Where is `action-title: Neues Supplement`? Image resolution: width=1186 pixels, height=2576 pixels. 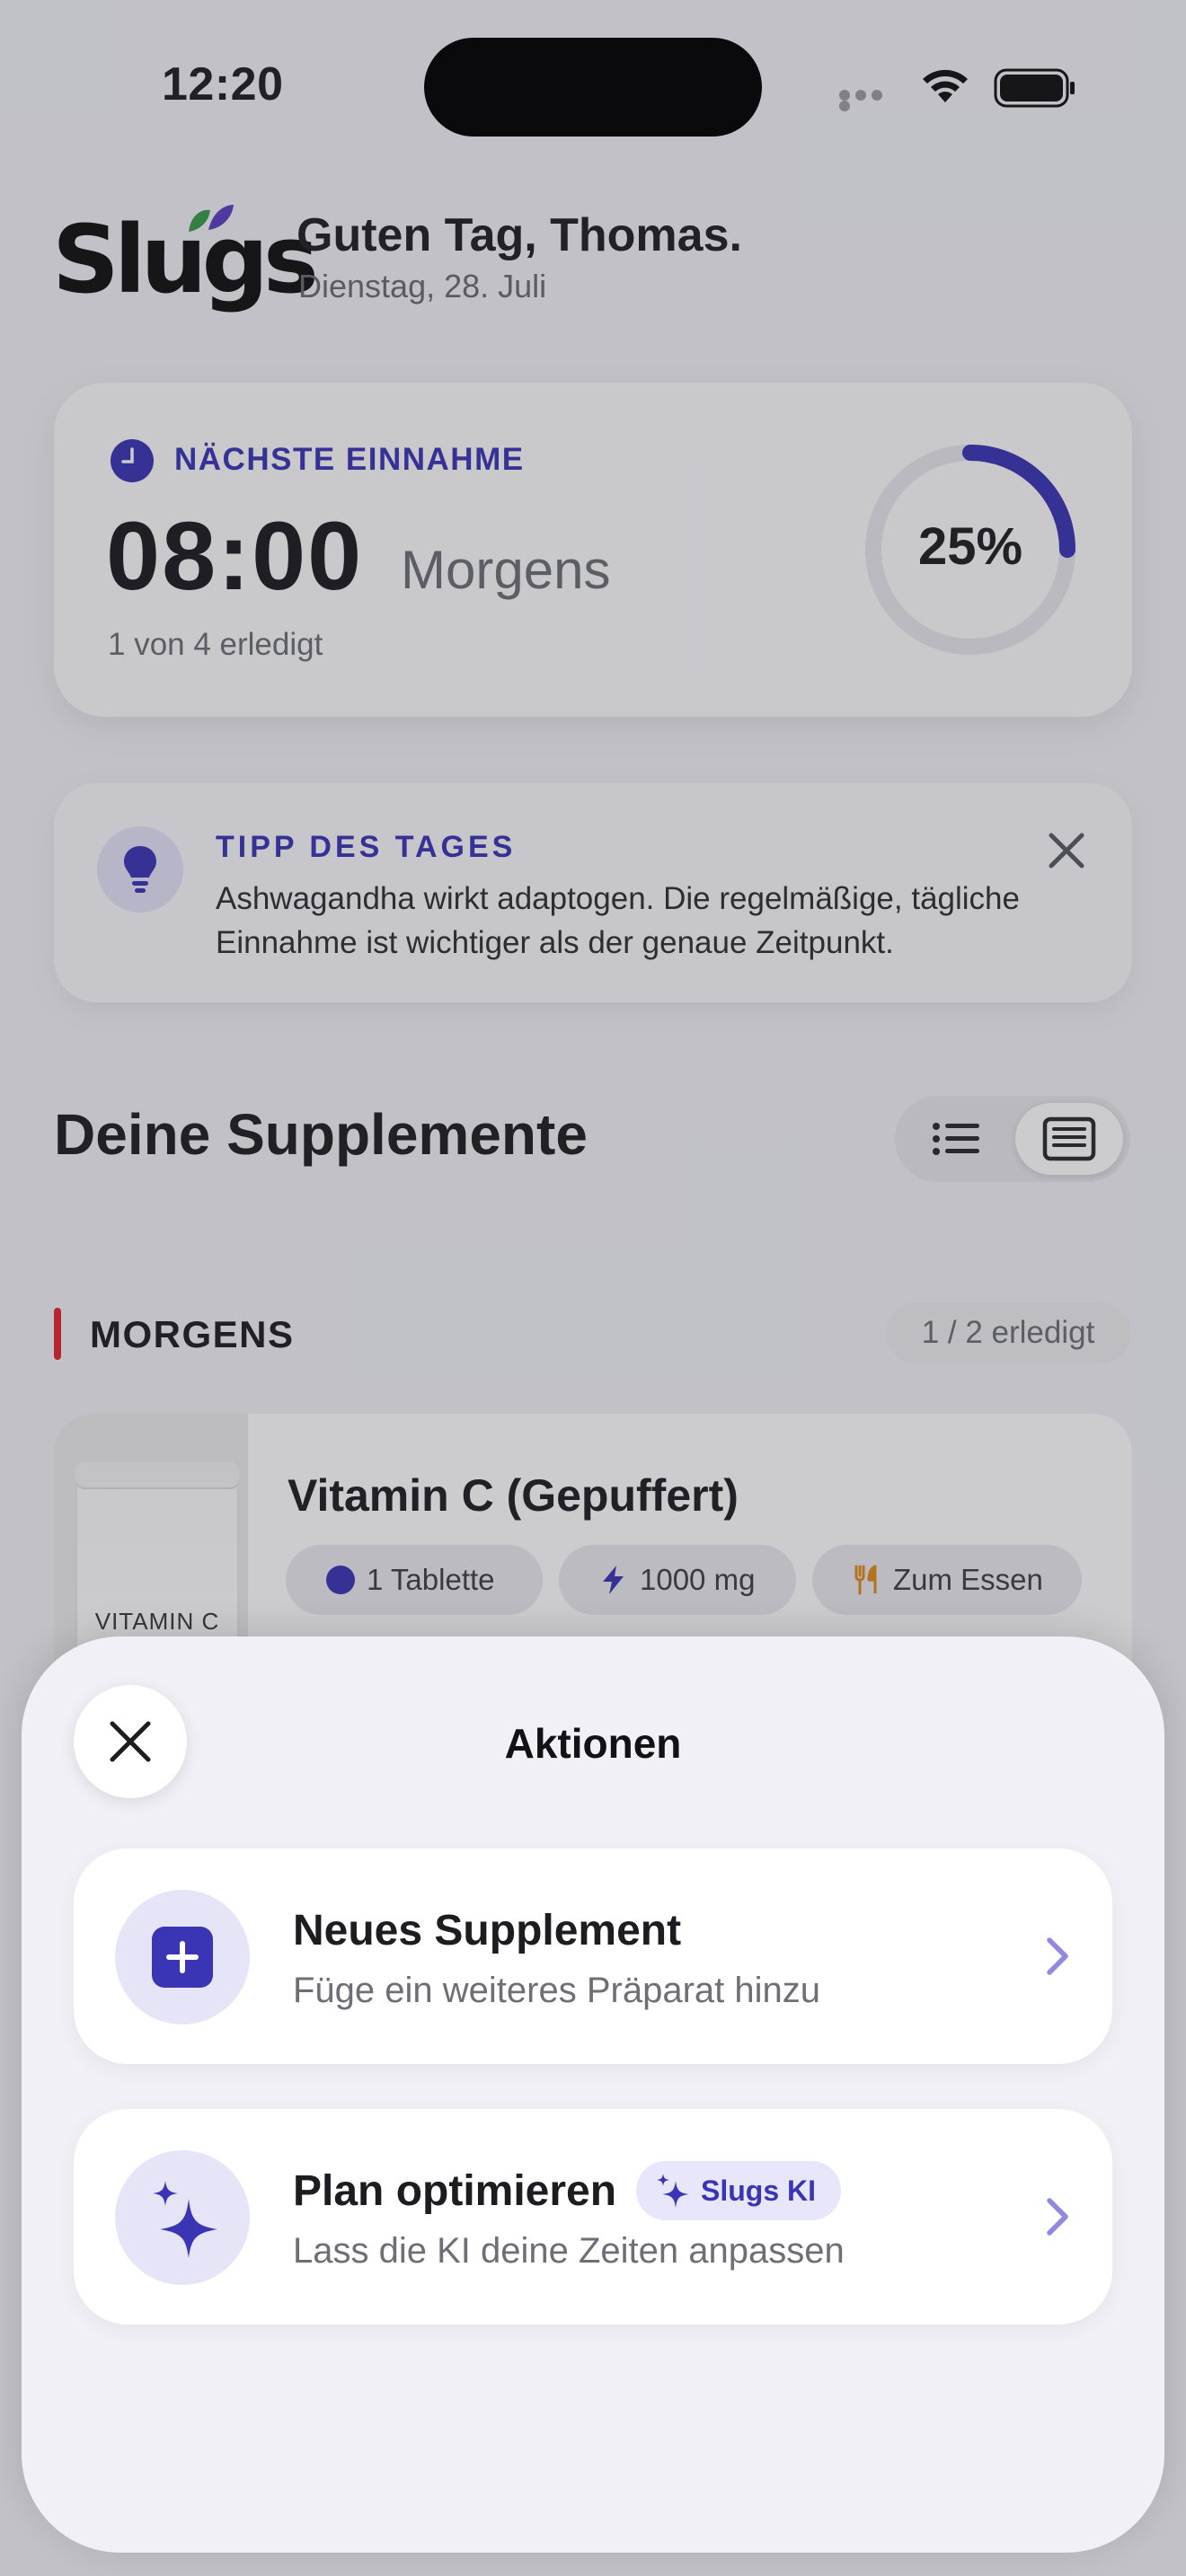
action-title: Neues Supplement is located at coordinates (487, 1930).